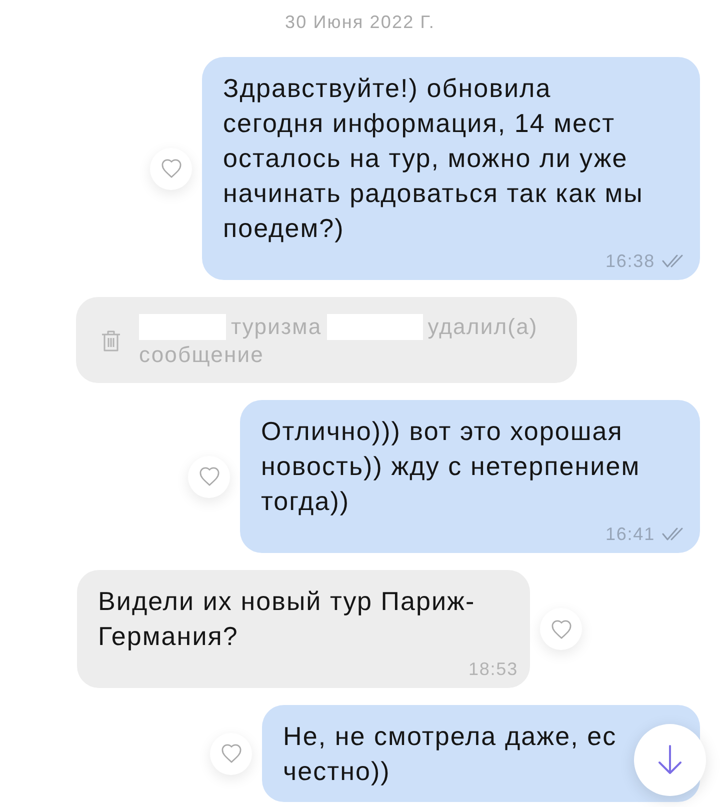 The height and width of the screenshot is (807, 720). Describe the element at coordinates (630, 534) in the screenshot. I see `message-time: 16:41` at that location.